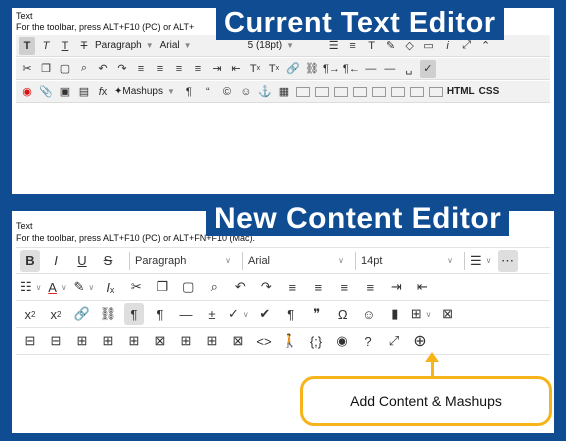 This screenshot has width=566, height=441. Describe the element at coordinates (134, 314) in the screenshot. I see `ltr-icon: ¶` at that location.